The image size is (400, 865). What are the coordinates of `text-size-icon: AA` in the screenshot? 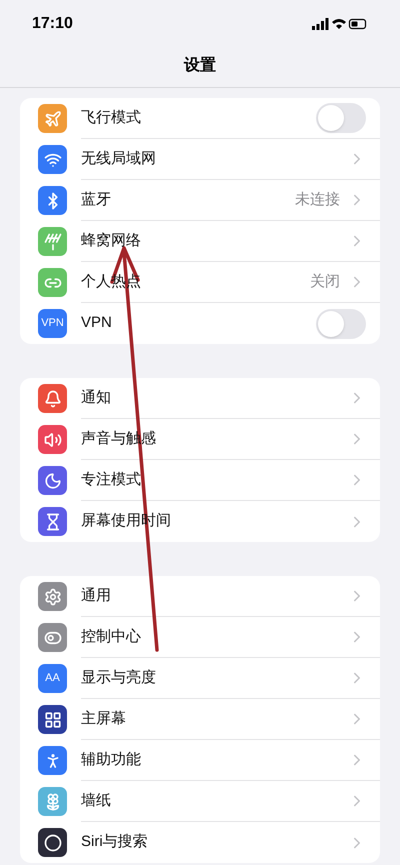 It's located at (52, 678).